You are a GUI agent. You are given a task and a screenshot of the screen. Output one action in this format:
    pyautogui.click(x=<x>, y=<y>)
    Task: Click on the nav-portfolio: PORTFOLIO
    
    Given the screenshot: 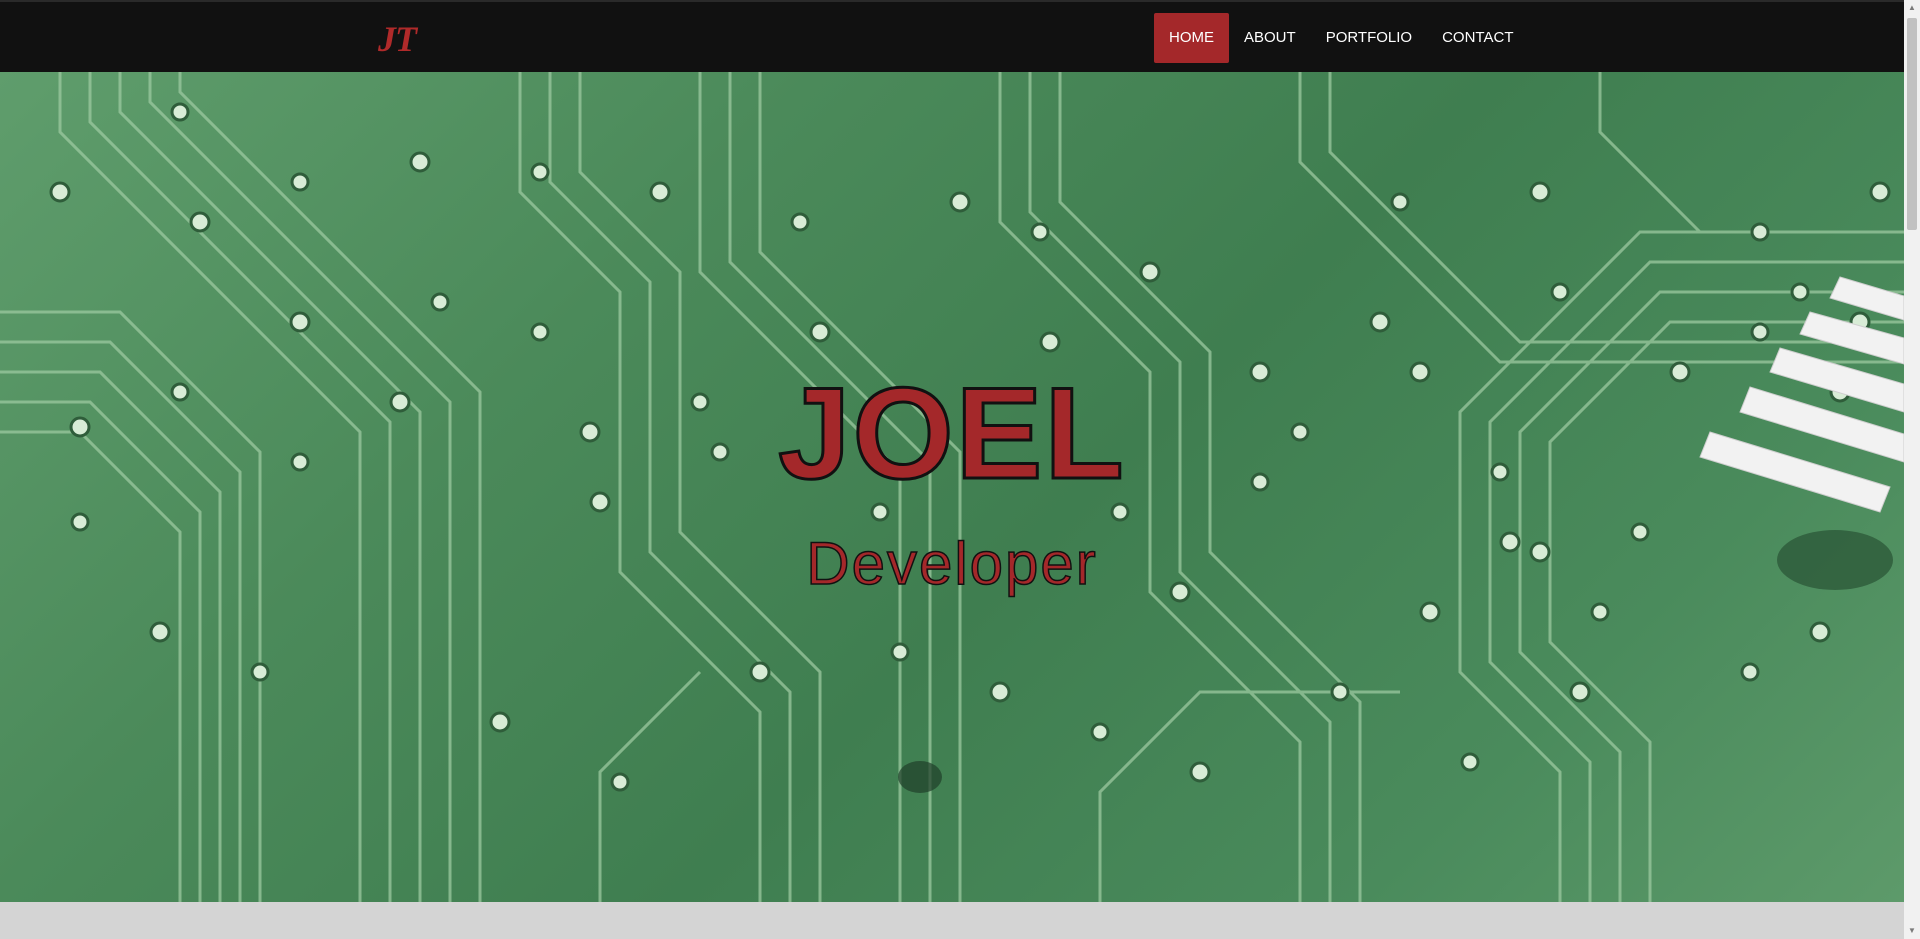 What is the action you would take?
    pyautogui.click(x=1369, y=38)
    